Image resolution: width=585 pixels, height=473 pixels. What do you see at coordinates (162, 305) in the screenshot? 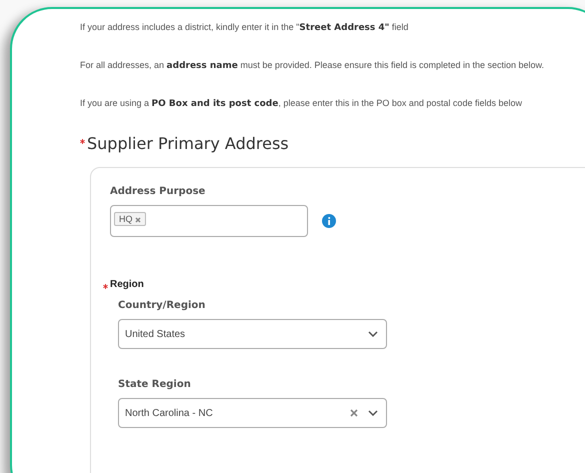
I see `field-label: Country/Region` at bounding box center [162, 305].